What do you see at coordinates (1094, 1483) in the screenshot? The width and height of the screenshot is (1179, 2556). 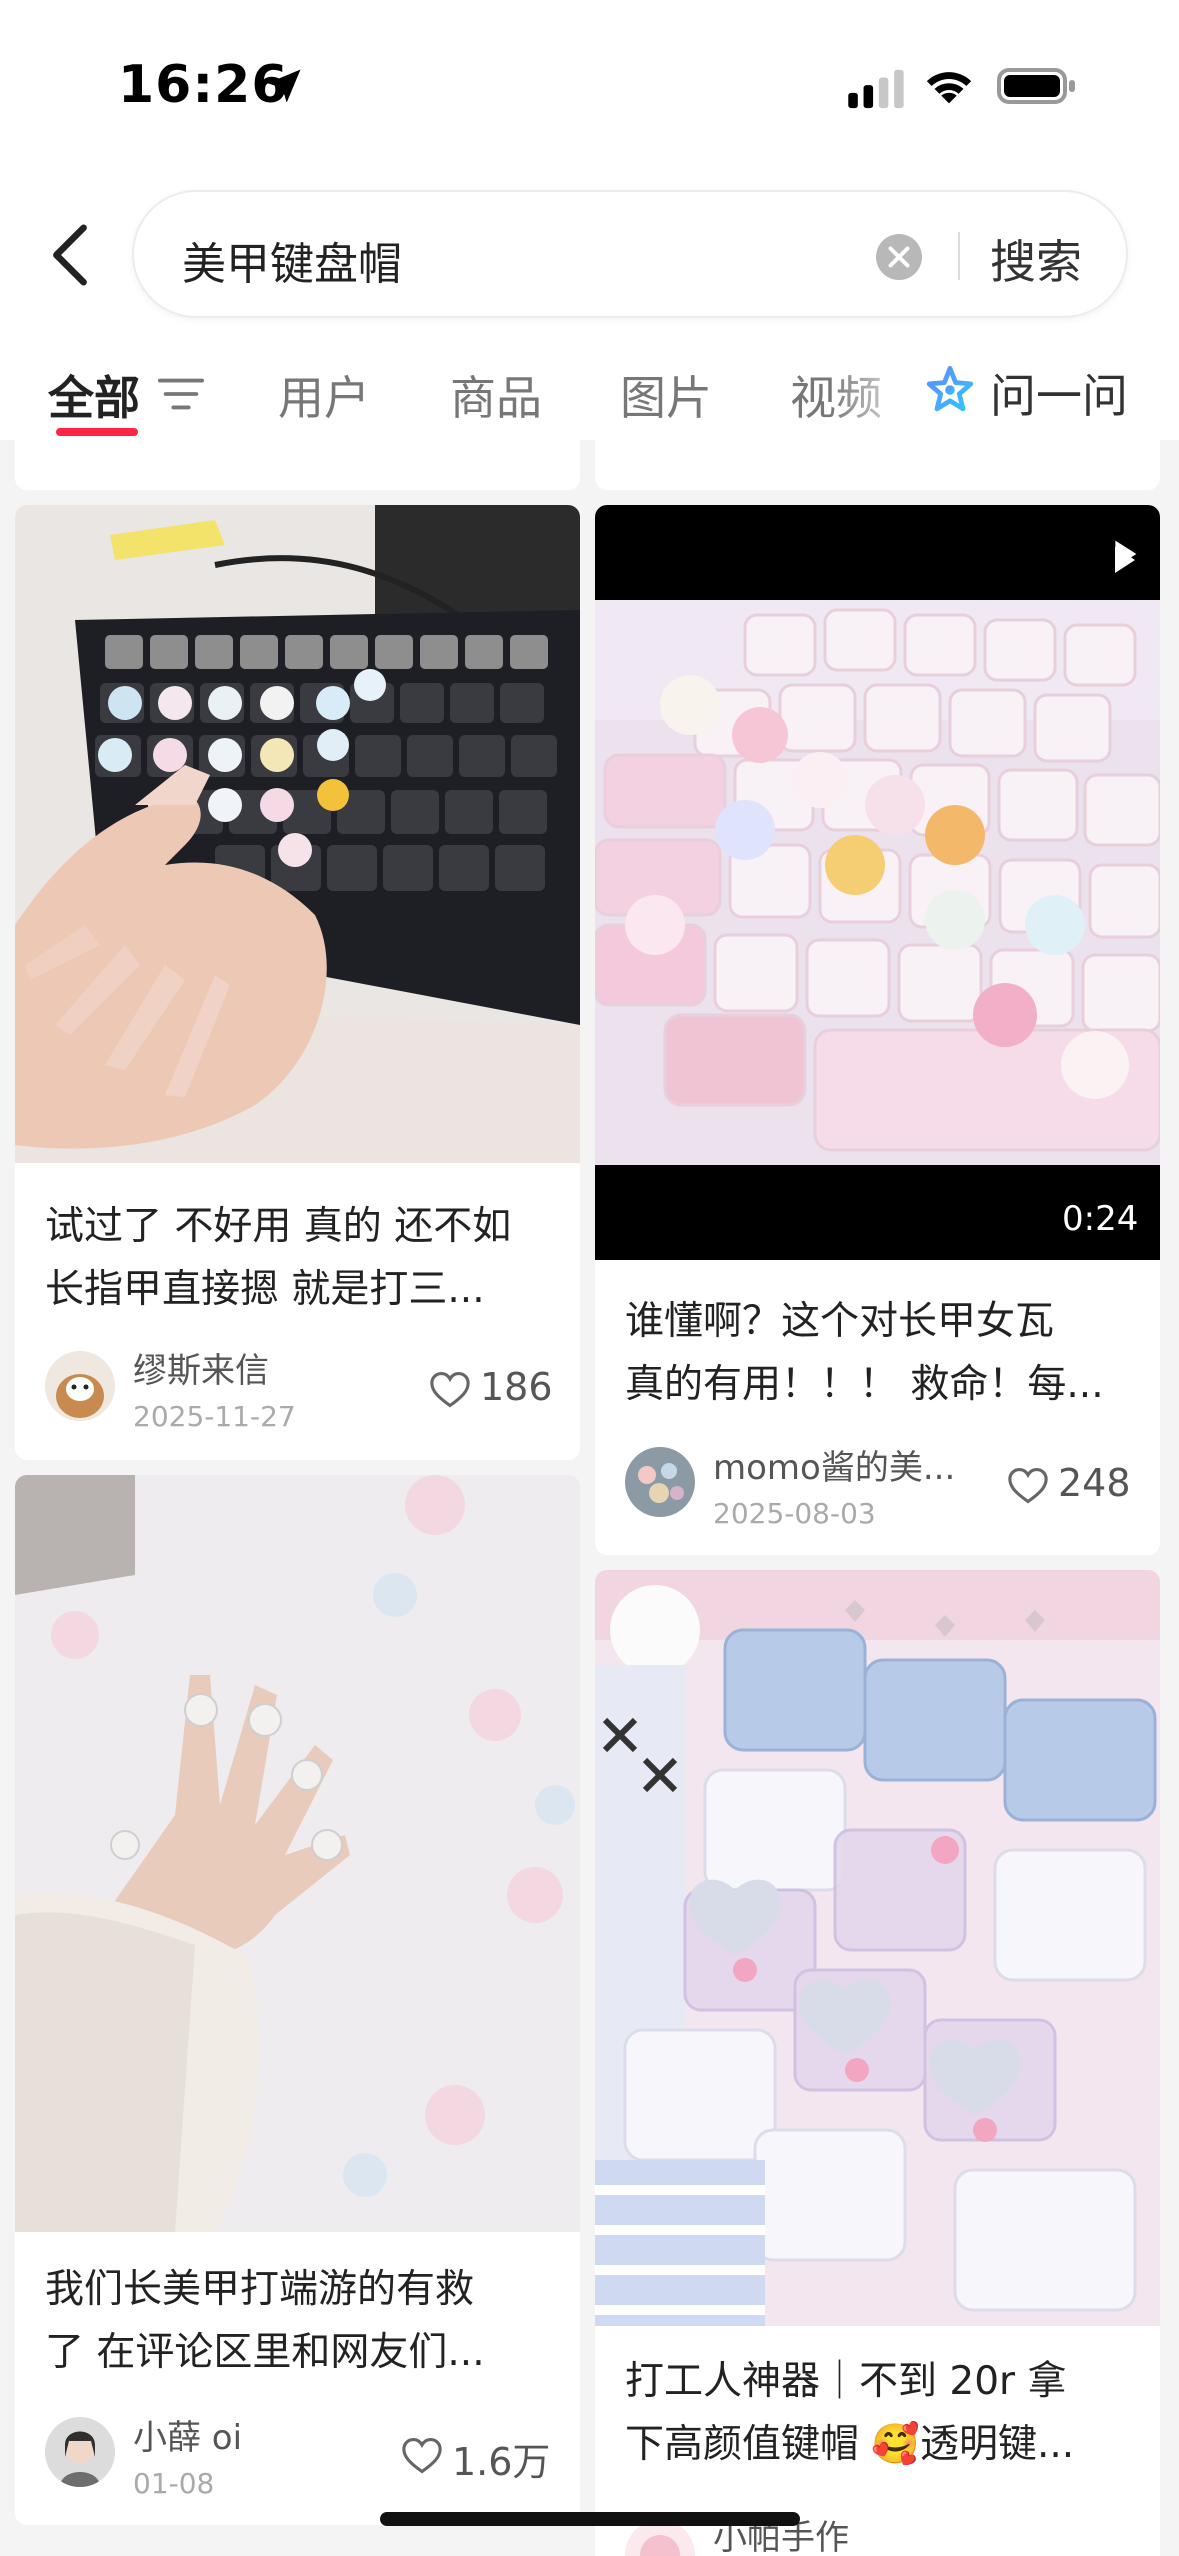 I see `like-count: 248` at bounding box center [1094, 1483].